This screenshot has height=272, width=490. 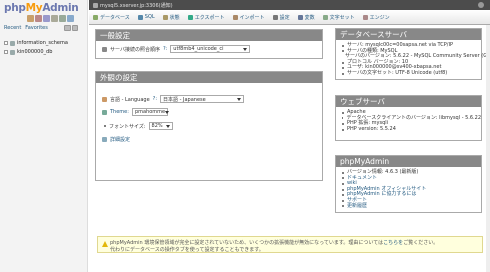 What do you see at coordinates (309, 17) in the screenshot?
I see `menu-item-label: 変数` at bounding box center [309, 17].